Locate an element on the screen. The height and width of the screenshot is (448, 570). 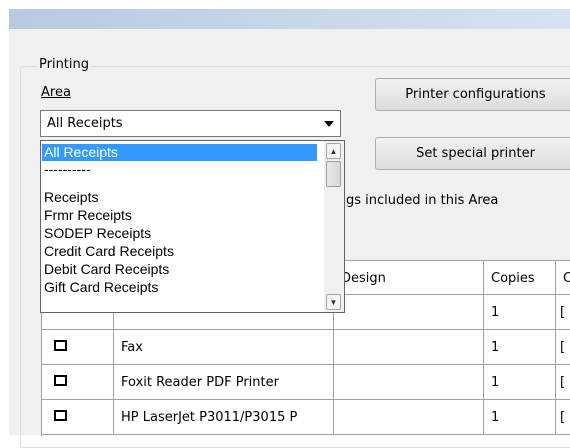
column-header-copies: Copies is located at coordinates (520, 278).